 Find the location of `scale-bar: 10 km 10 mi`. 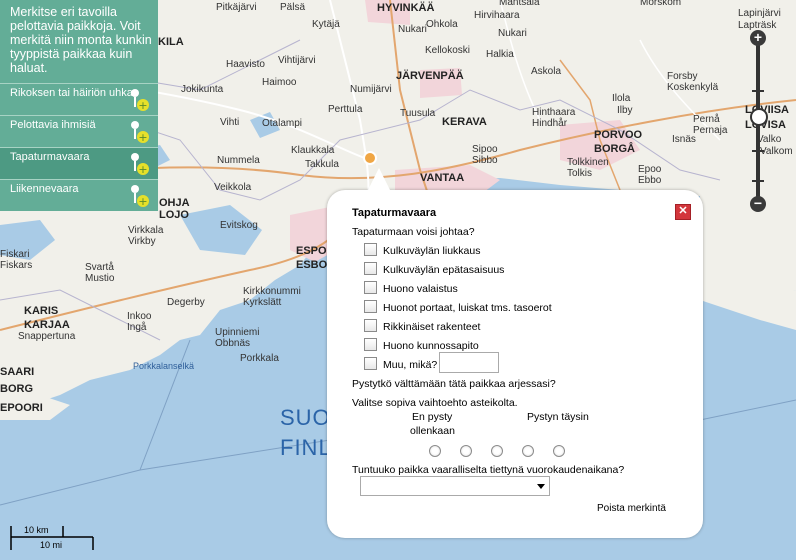

scale-bar: 10 km 10 mi is located at coordinates (55, 537).